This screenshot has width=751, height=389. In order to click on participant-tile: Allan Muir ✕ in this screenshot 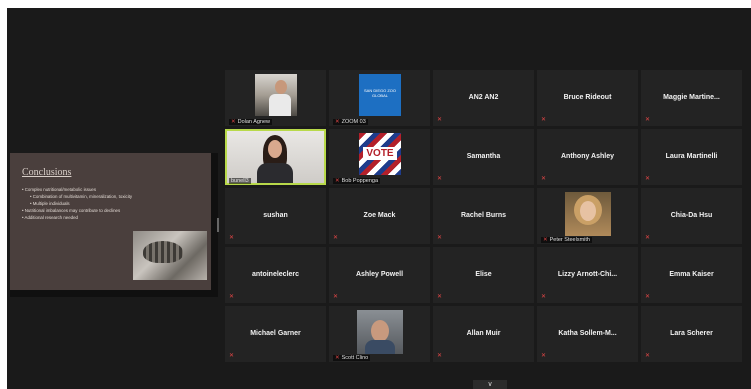, I will do `click(483, 334)`.